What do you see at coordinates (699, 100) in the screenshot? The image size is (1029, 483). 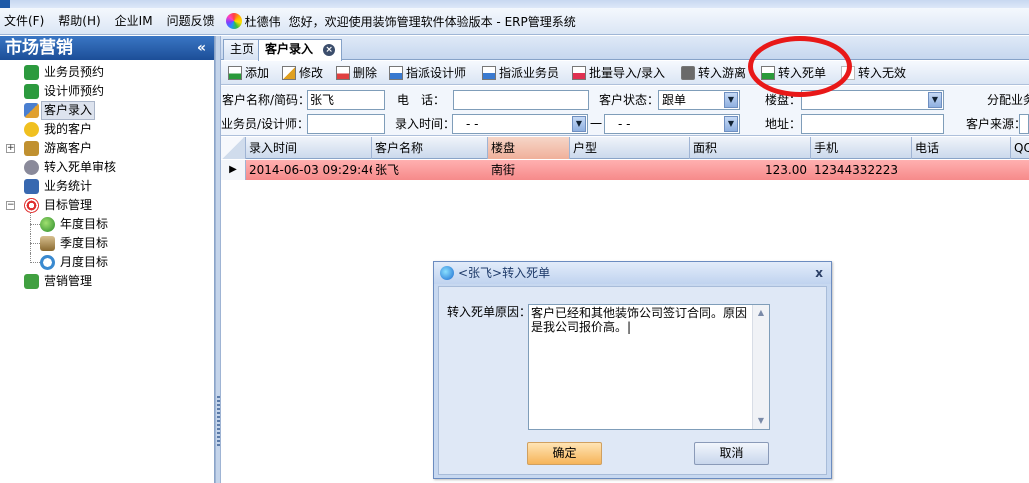 I see `status-select: 跟单 ▼` at bounding box center [699, 100].